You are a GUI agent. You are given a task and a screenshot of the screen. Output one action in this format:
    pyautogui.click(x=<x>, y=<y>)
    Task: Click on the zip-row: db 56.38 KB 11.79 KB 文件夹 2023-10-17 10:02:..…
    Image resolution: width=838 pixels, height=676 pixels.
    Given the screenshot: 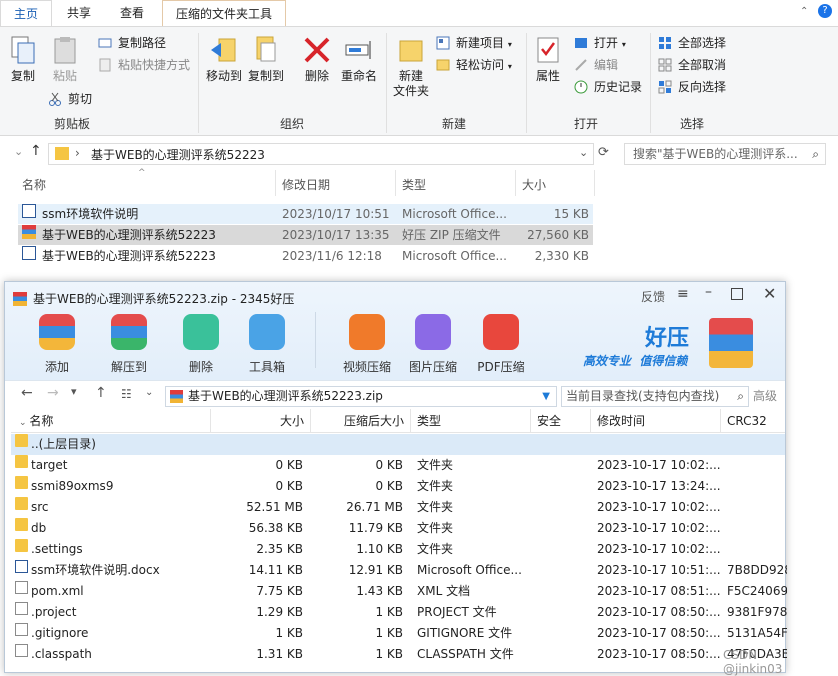 What is the action you would take?
    pyautogui.click(x=398, y=528)
    